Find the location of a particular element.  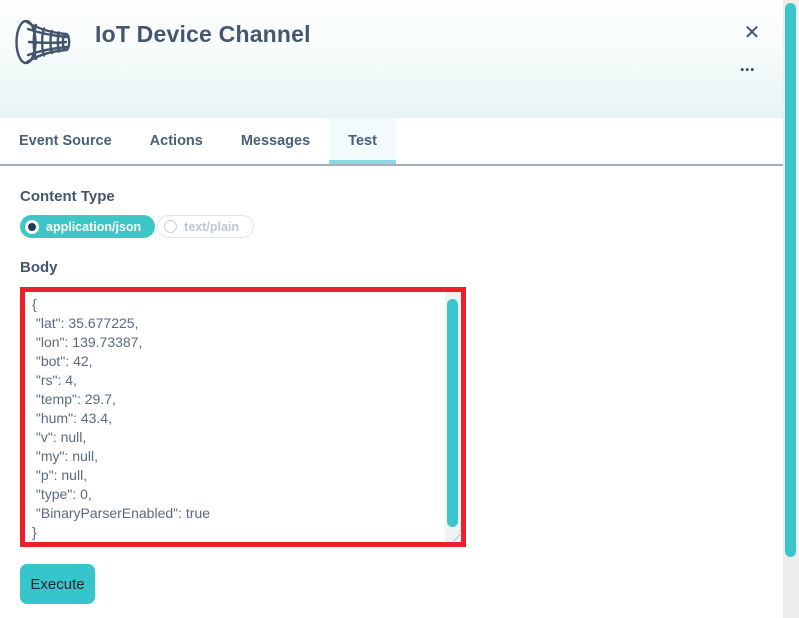

tab-label: Messages is located at coordinates (275, 141).